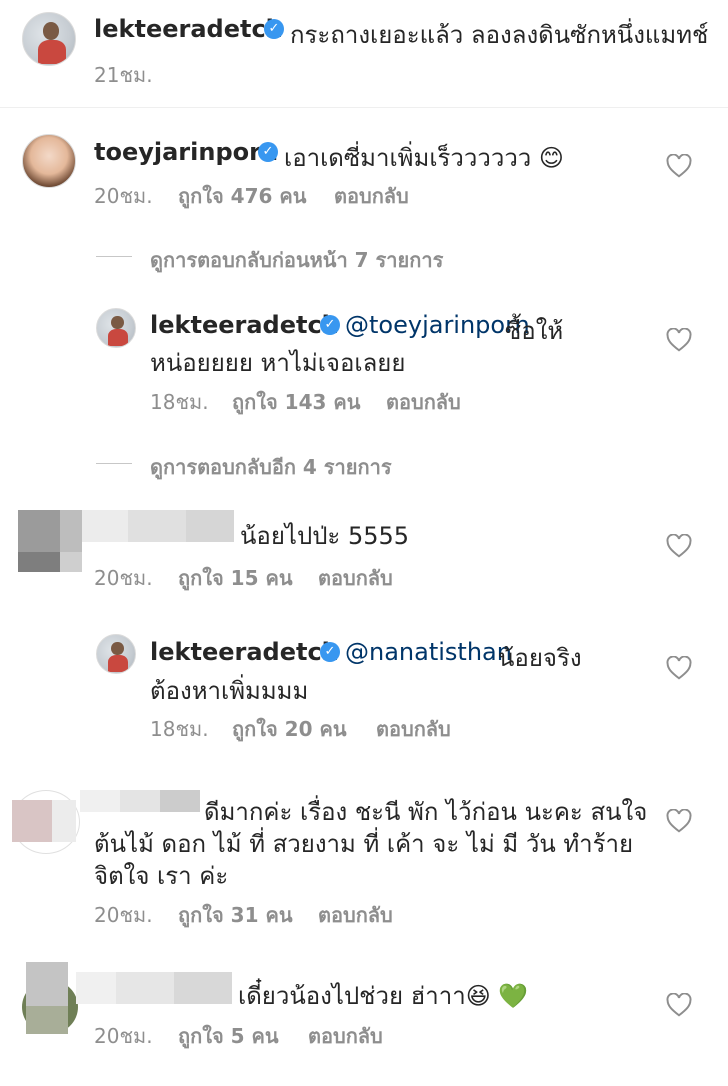  What do you see at coordinates (499, 35) in the screenshot?
I see `post-caption: กระถางเยอะแล้ว ลองลงดินซักหนึ่งแมทช์` at bounding box center [499, 35].